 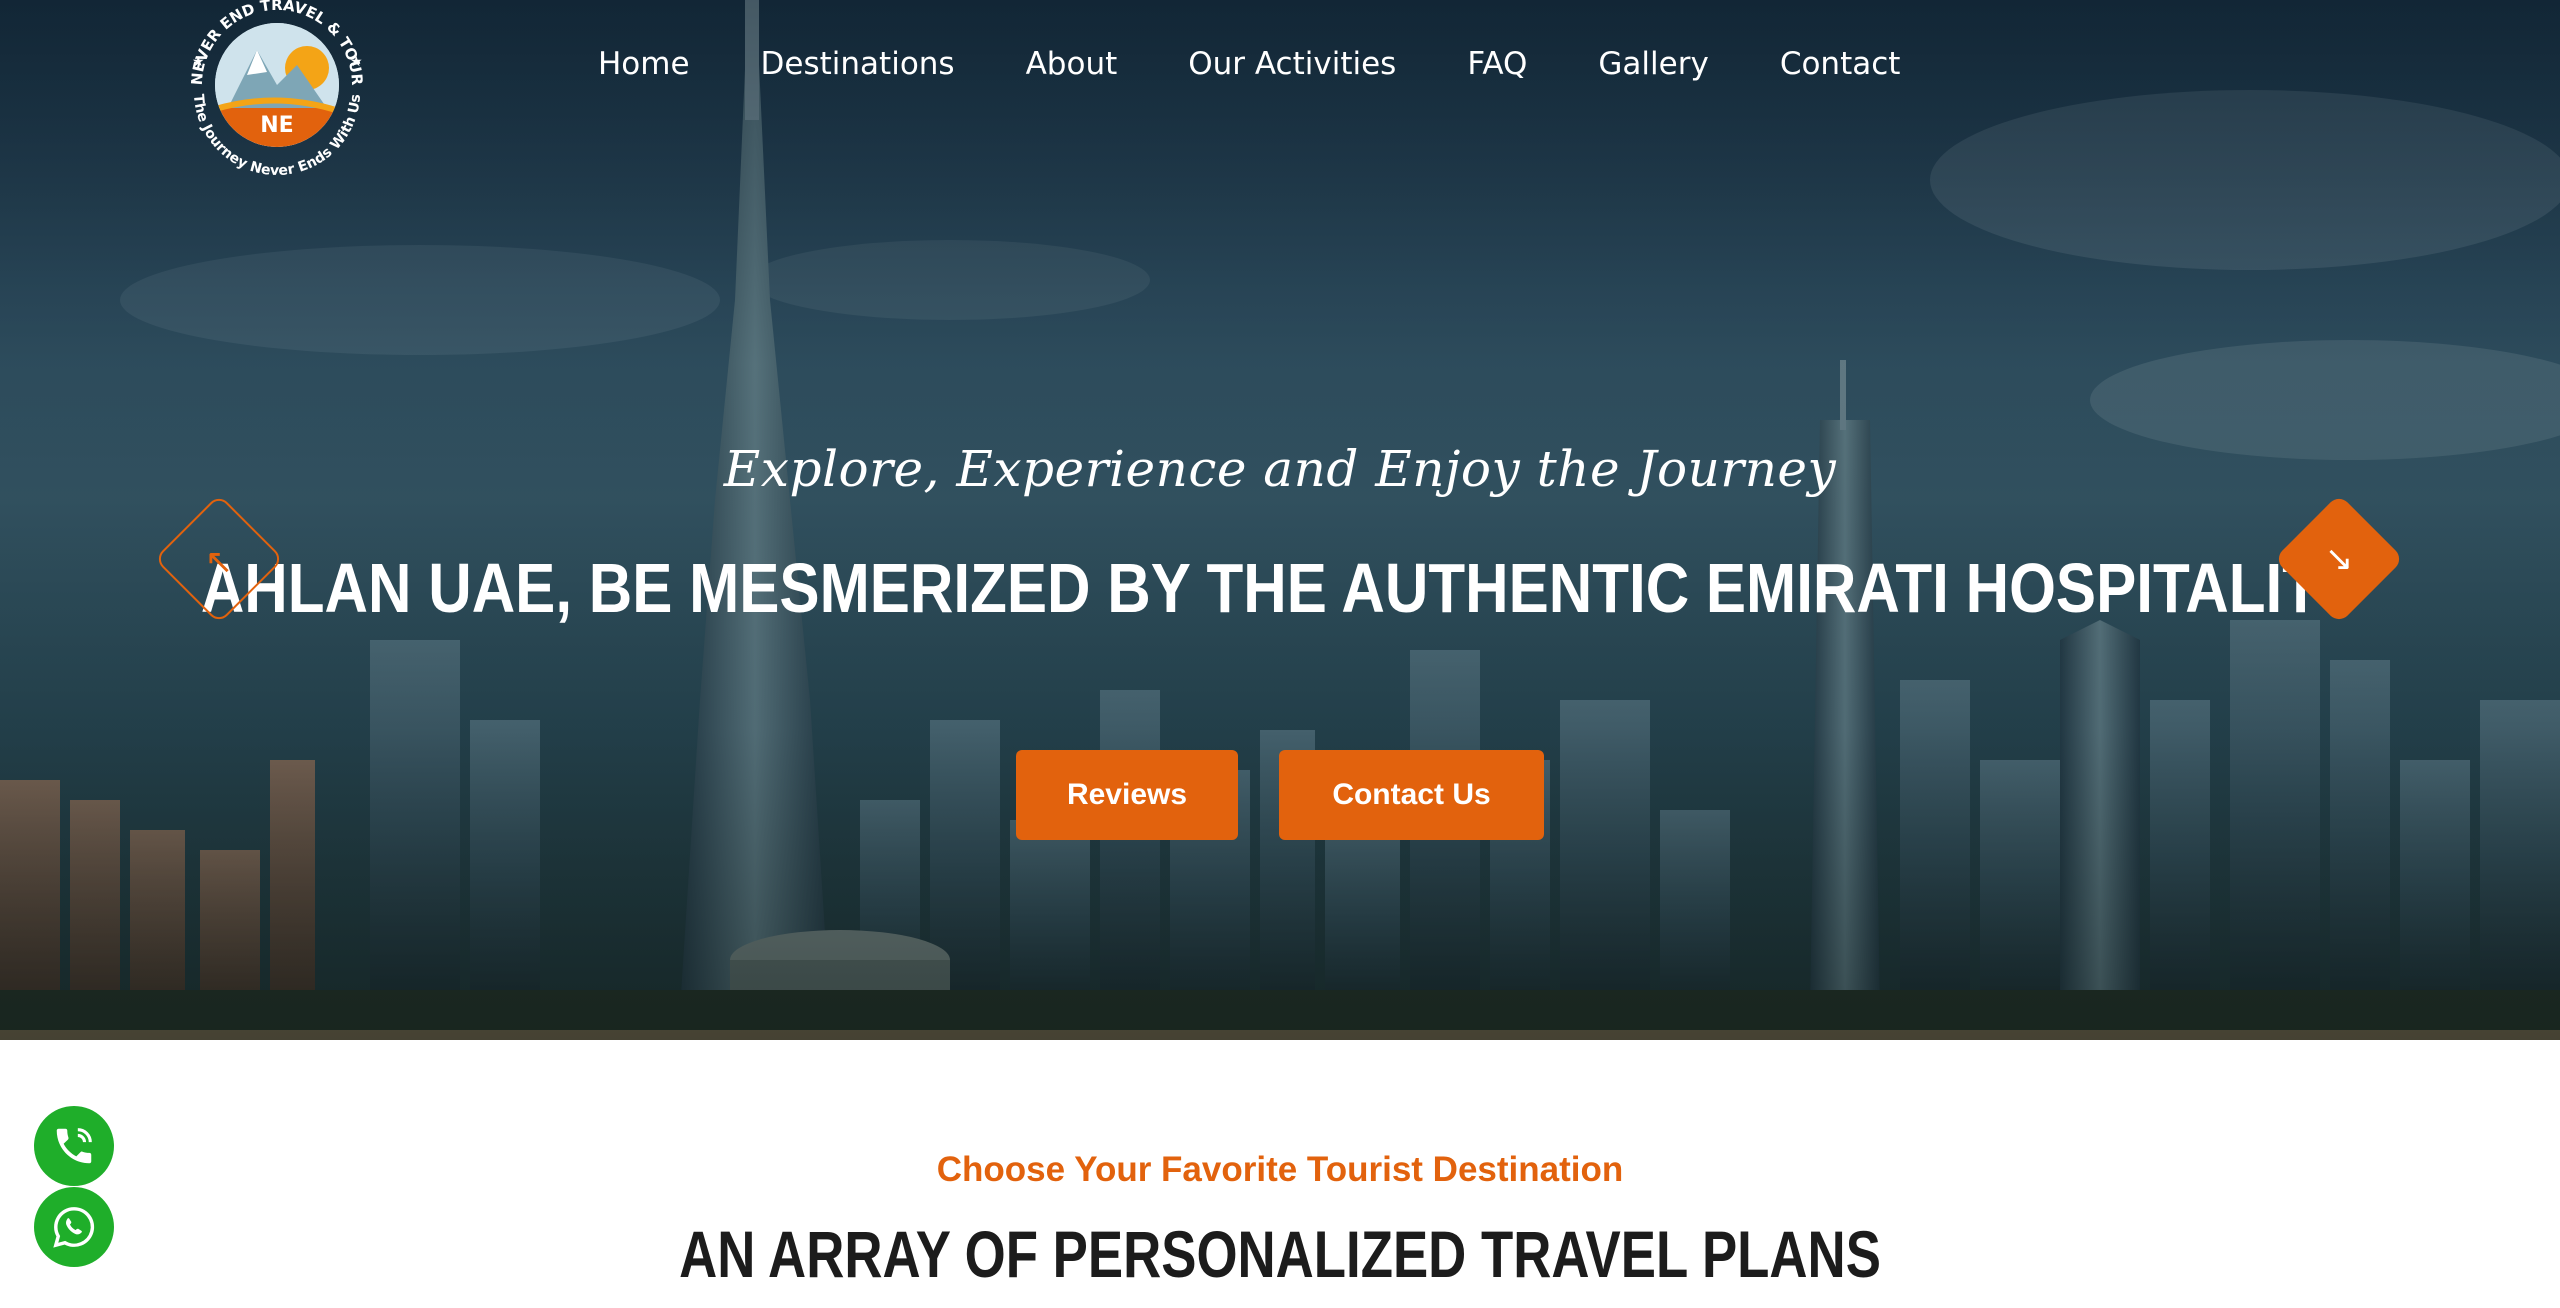 What do you see at coordinates (276, 125) in the screenshot?
I see `logo-monogram: NE` at bounding box center [276, 125].